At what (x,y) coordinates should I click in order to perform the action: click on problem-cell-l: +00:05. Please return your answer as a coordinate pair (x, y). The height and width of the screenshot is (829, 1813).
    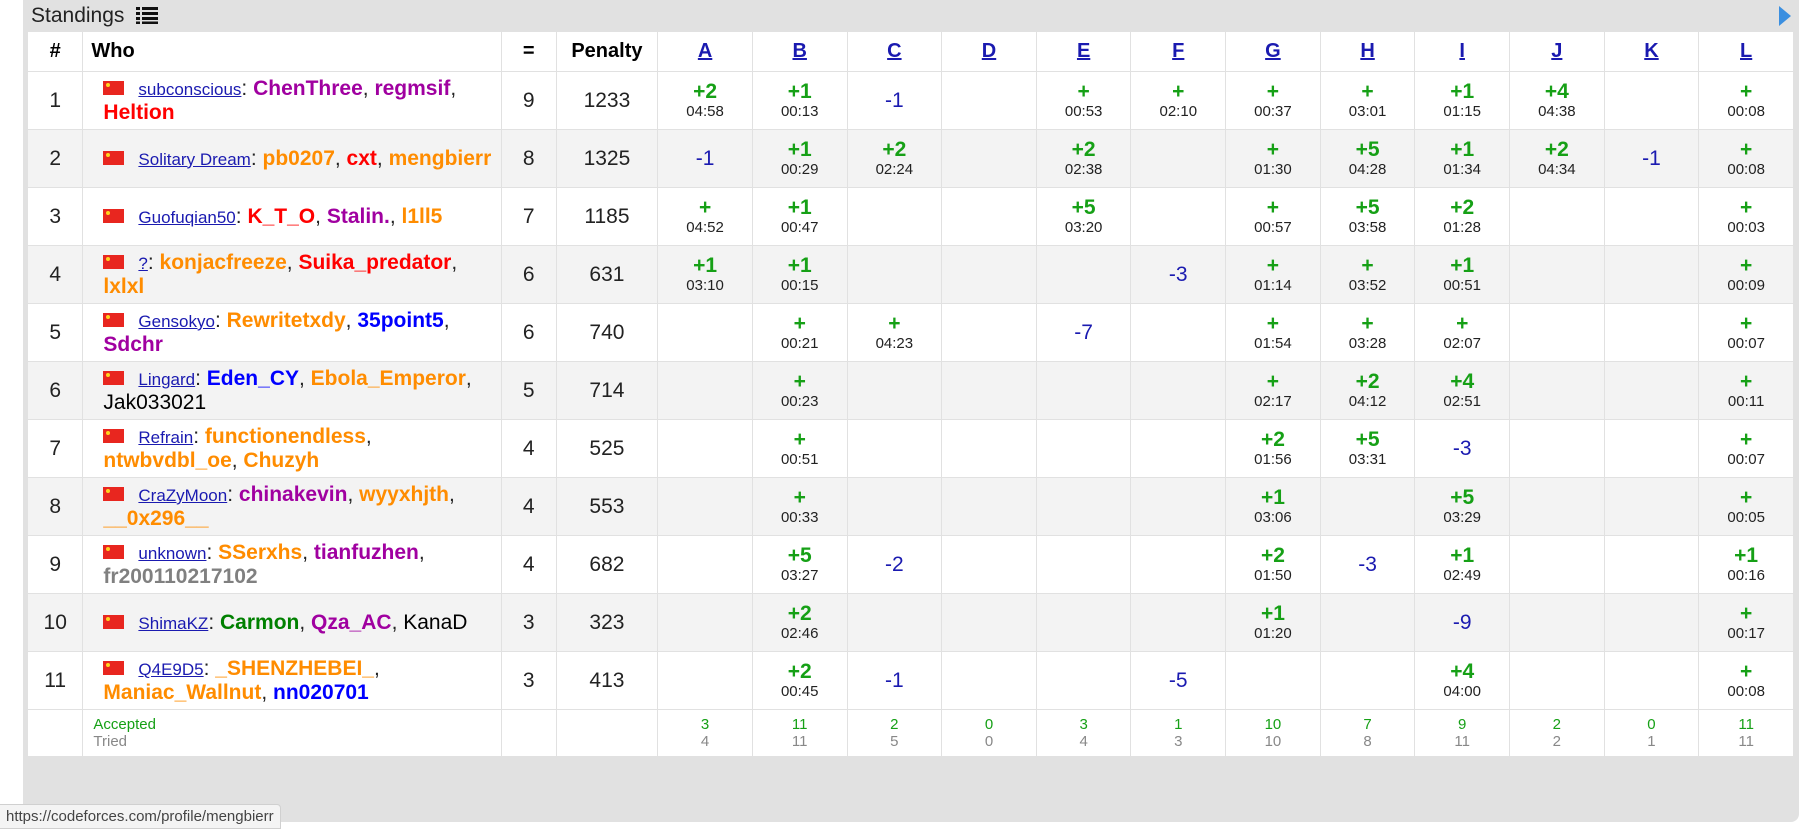
    Looking at the image, I should click on (1746, 506).